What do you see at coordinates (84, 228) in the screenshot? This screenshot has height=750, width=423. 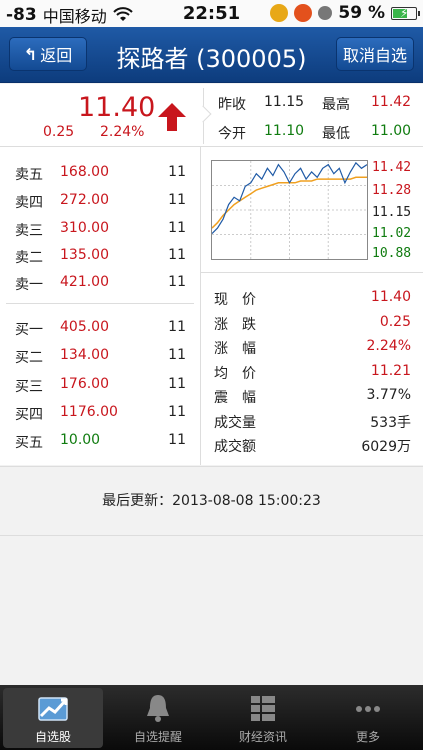 I see `order-price: 310.00` at bounding box center [84, 228].